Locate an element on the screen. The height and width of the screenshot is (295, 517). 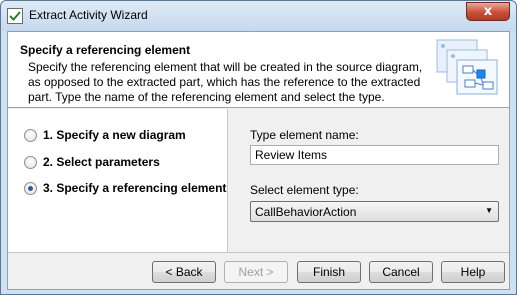
element-name-input is located at coordinates (374, 155).